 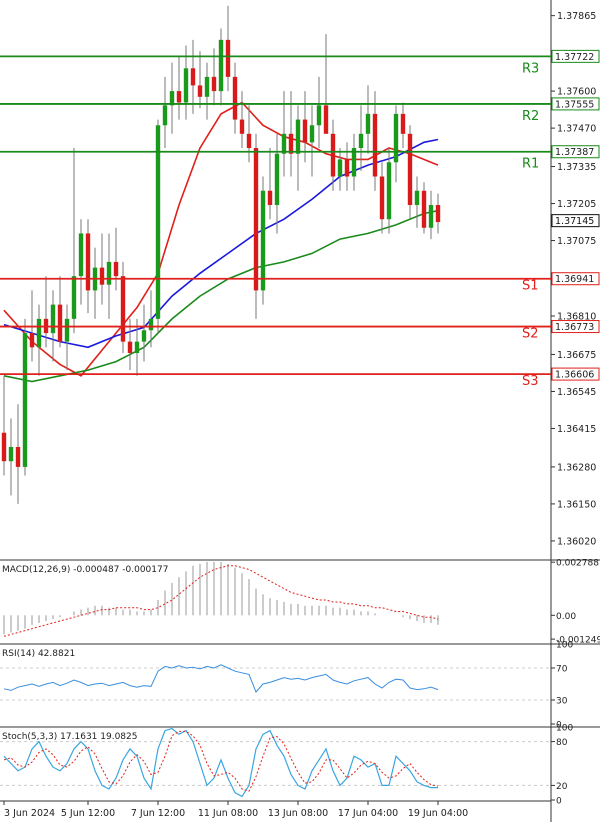 I want to click on rsi-tick-label: 70, so click(x=562, y=670).